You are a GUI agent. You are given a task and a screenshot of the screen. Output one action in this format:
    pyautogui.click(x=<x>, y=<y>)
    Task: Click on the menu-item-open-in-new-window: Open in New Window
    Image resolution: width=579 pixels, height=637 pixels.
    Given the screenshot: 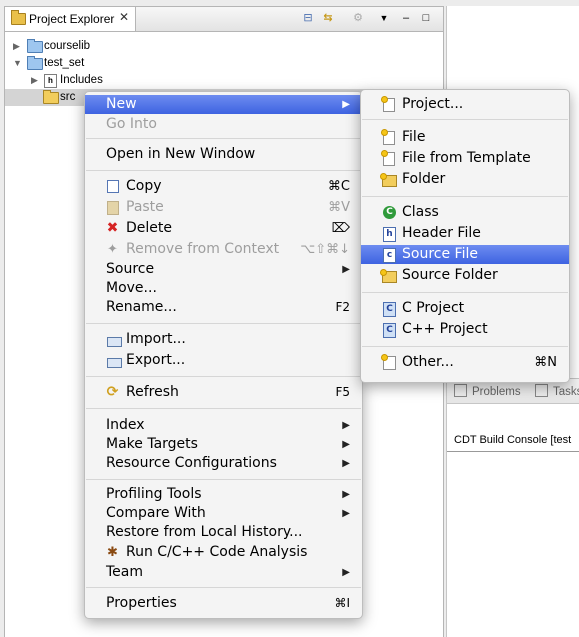 What is the action you would take?
    pyautogui.click(x=223, y=154)
    